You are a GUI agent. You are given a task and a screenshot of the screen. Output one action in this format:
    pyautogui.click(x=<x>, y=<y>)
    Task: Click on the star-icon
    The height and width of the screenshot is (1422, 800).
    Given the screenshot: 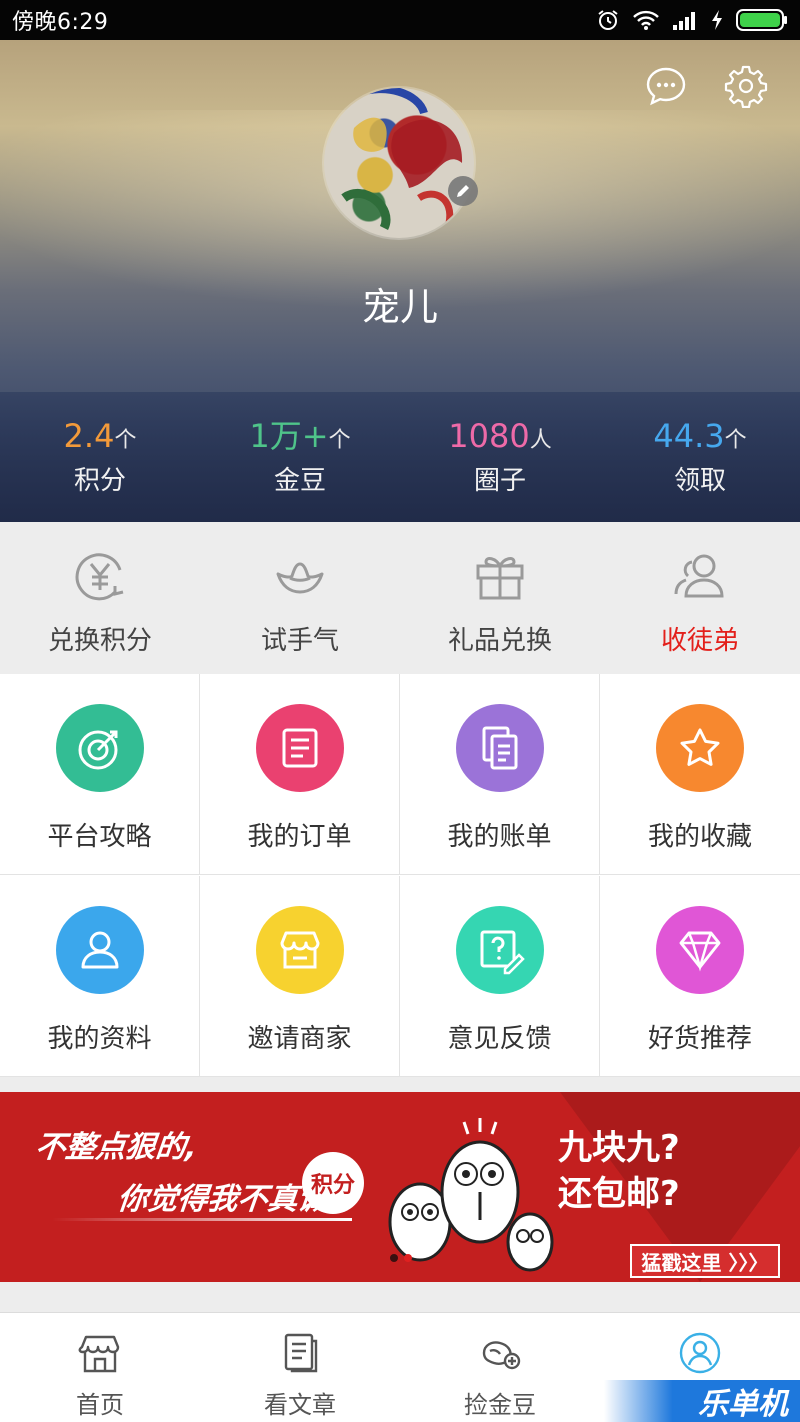 What is the action you would take?
    pyautogui.click(x=700, y=748)
    